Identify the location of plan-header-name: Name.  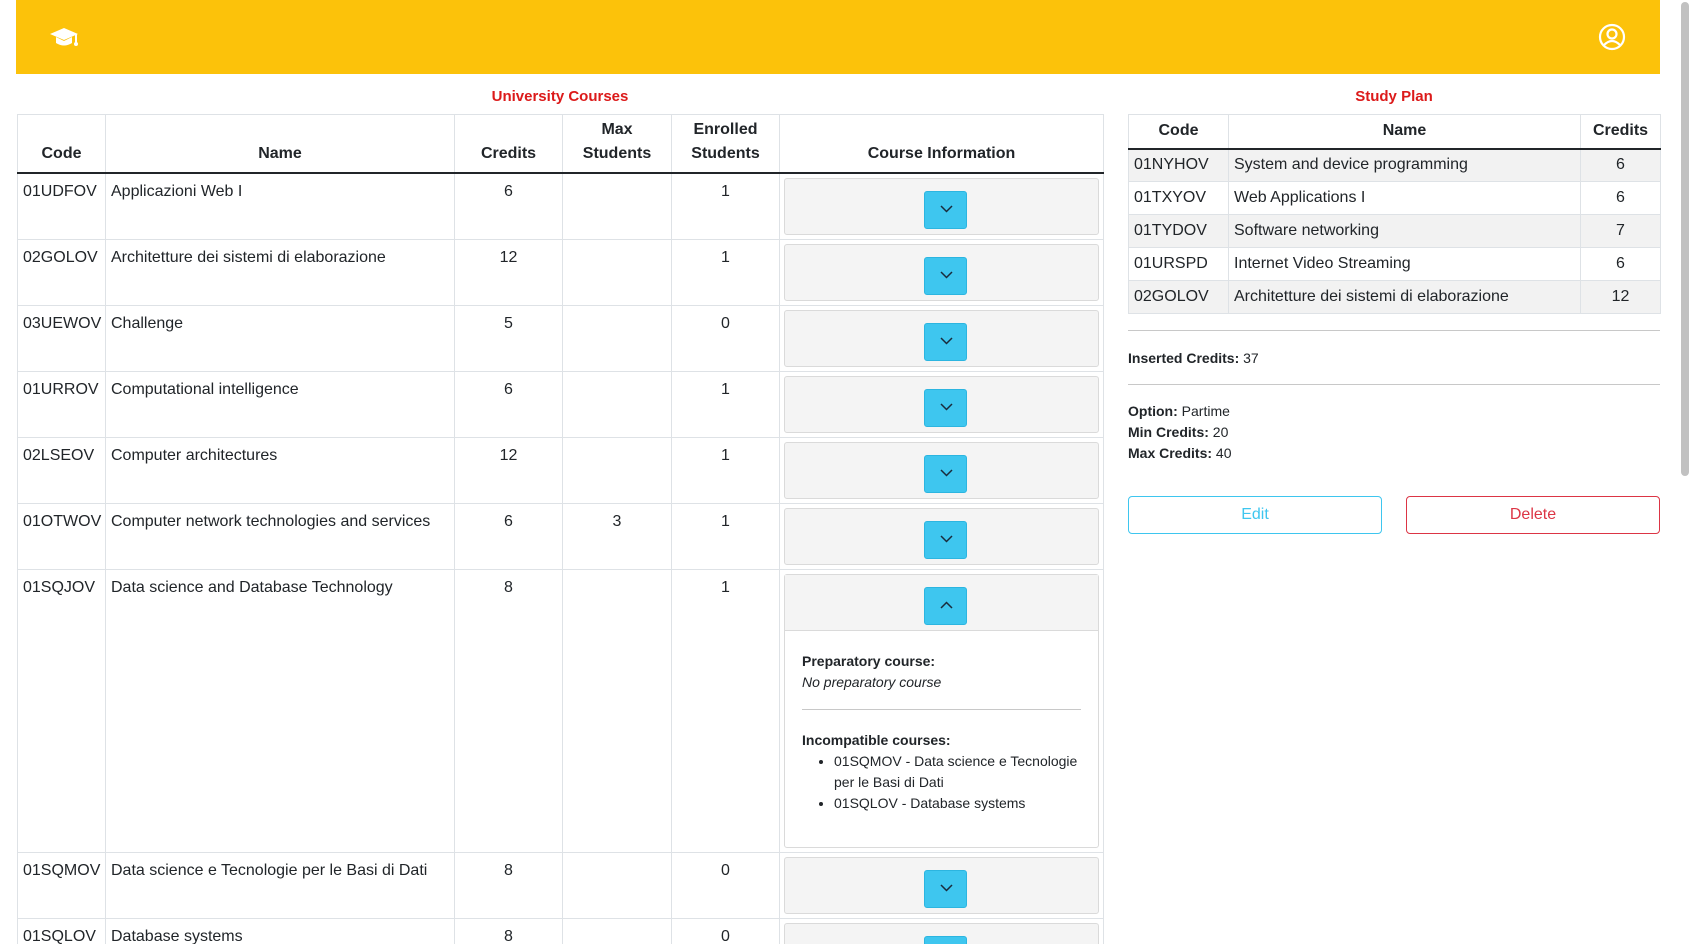
(1404, 132).